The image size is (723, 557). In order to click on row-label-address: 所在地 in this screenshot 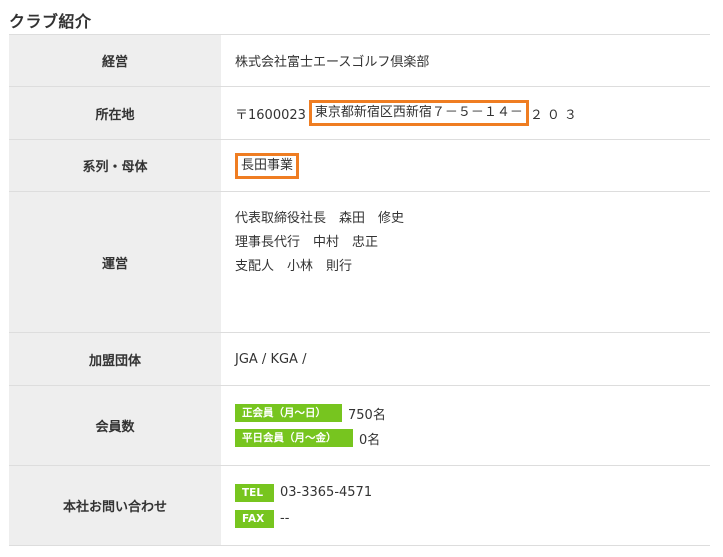, I will do `click(115, 113)`.